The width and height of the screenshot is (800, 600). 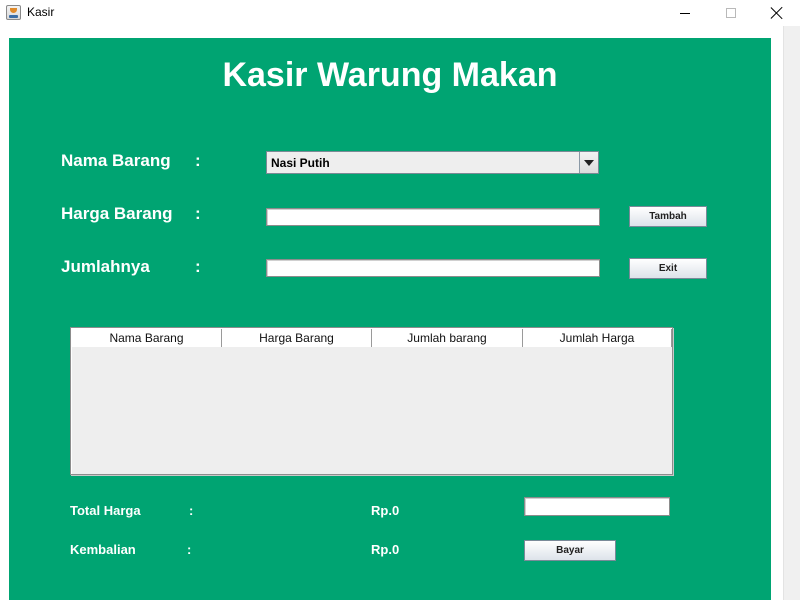 I want to click on bayar-input, so click(x=597, y=506).